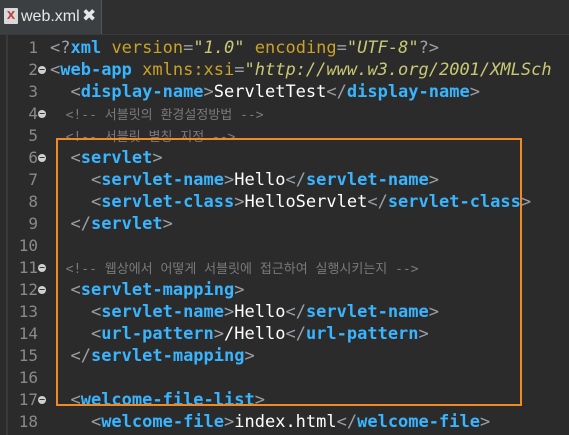 This screenshot has height=435, width=569. Describe the element at coordinates (382, 48) in the screenshot. I see `attr-value: "UTF-8"` at that location.